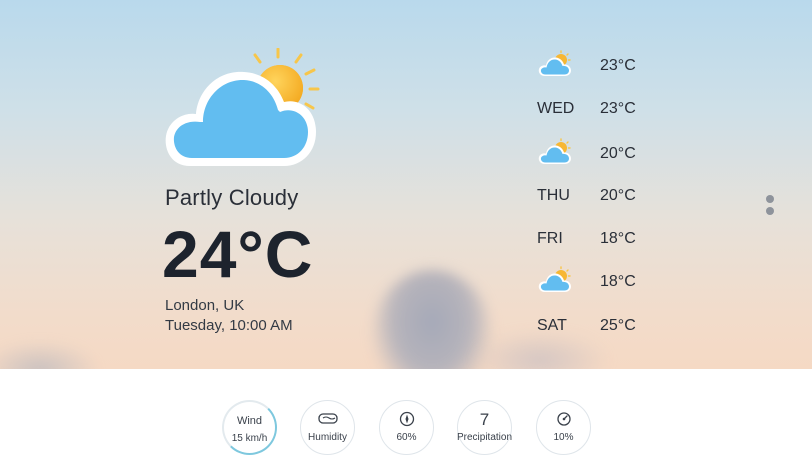 This screenshot has width=812, height=457. I want to click on location-label: London, UK, so click(205, 305).